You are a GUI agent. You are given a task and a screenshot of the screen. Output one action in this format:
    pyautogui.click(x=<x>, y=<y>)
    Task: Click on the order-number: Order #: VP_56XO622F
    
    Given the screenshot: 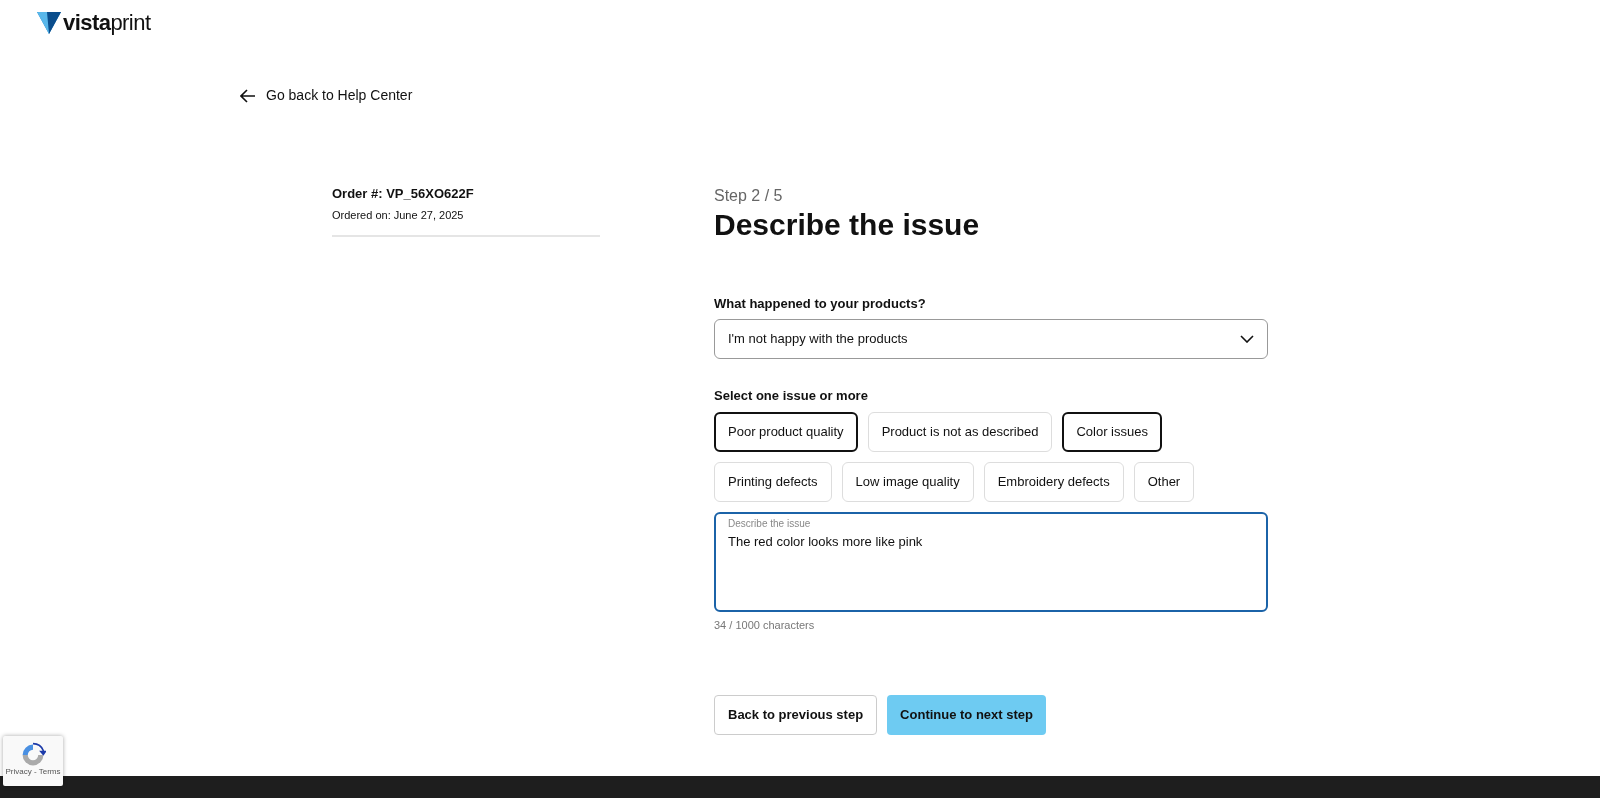 What is the action you would take?
    pyautogui.click(x=403, y=194)
    